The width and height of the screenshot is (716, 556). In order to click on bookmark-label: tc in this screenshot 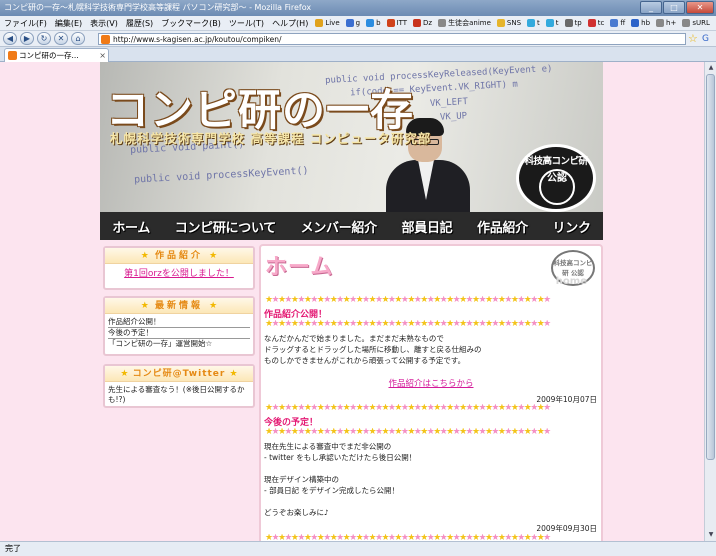, I will do `click(601, 23)`.